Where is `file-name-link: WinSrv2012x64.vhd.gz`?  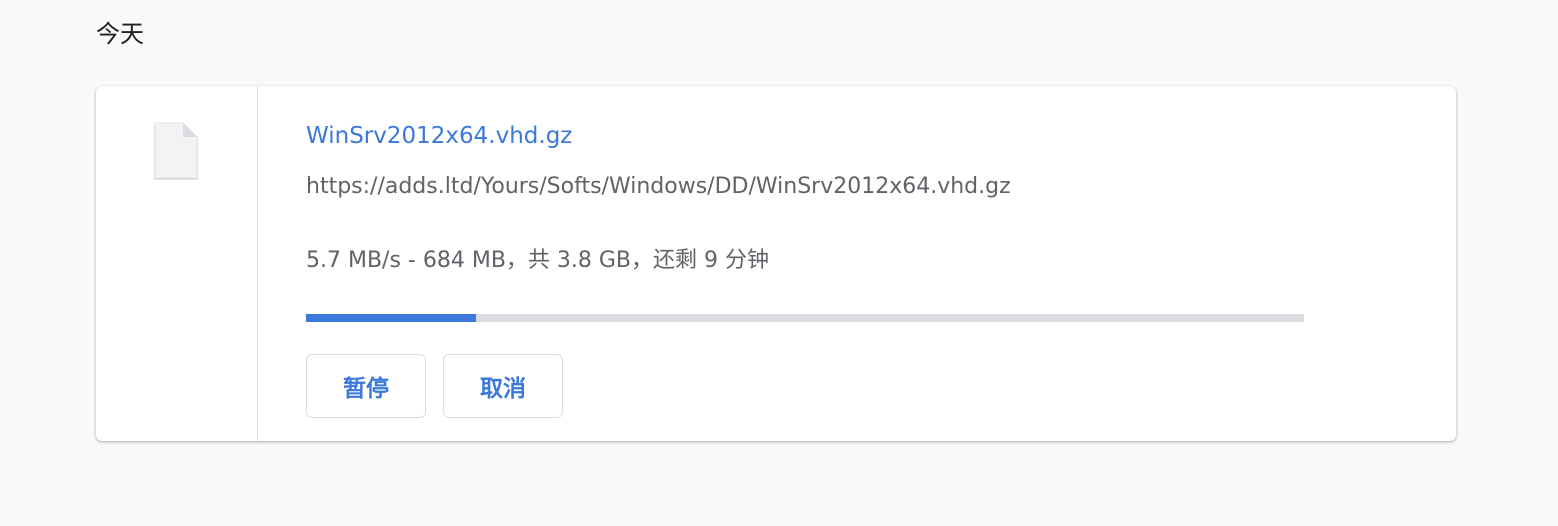 file-name-link: WinSrv2012x64.vhd.gz is located at coordinates (439, 136).